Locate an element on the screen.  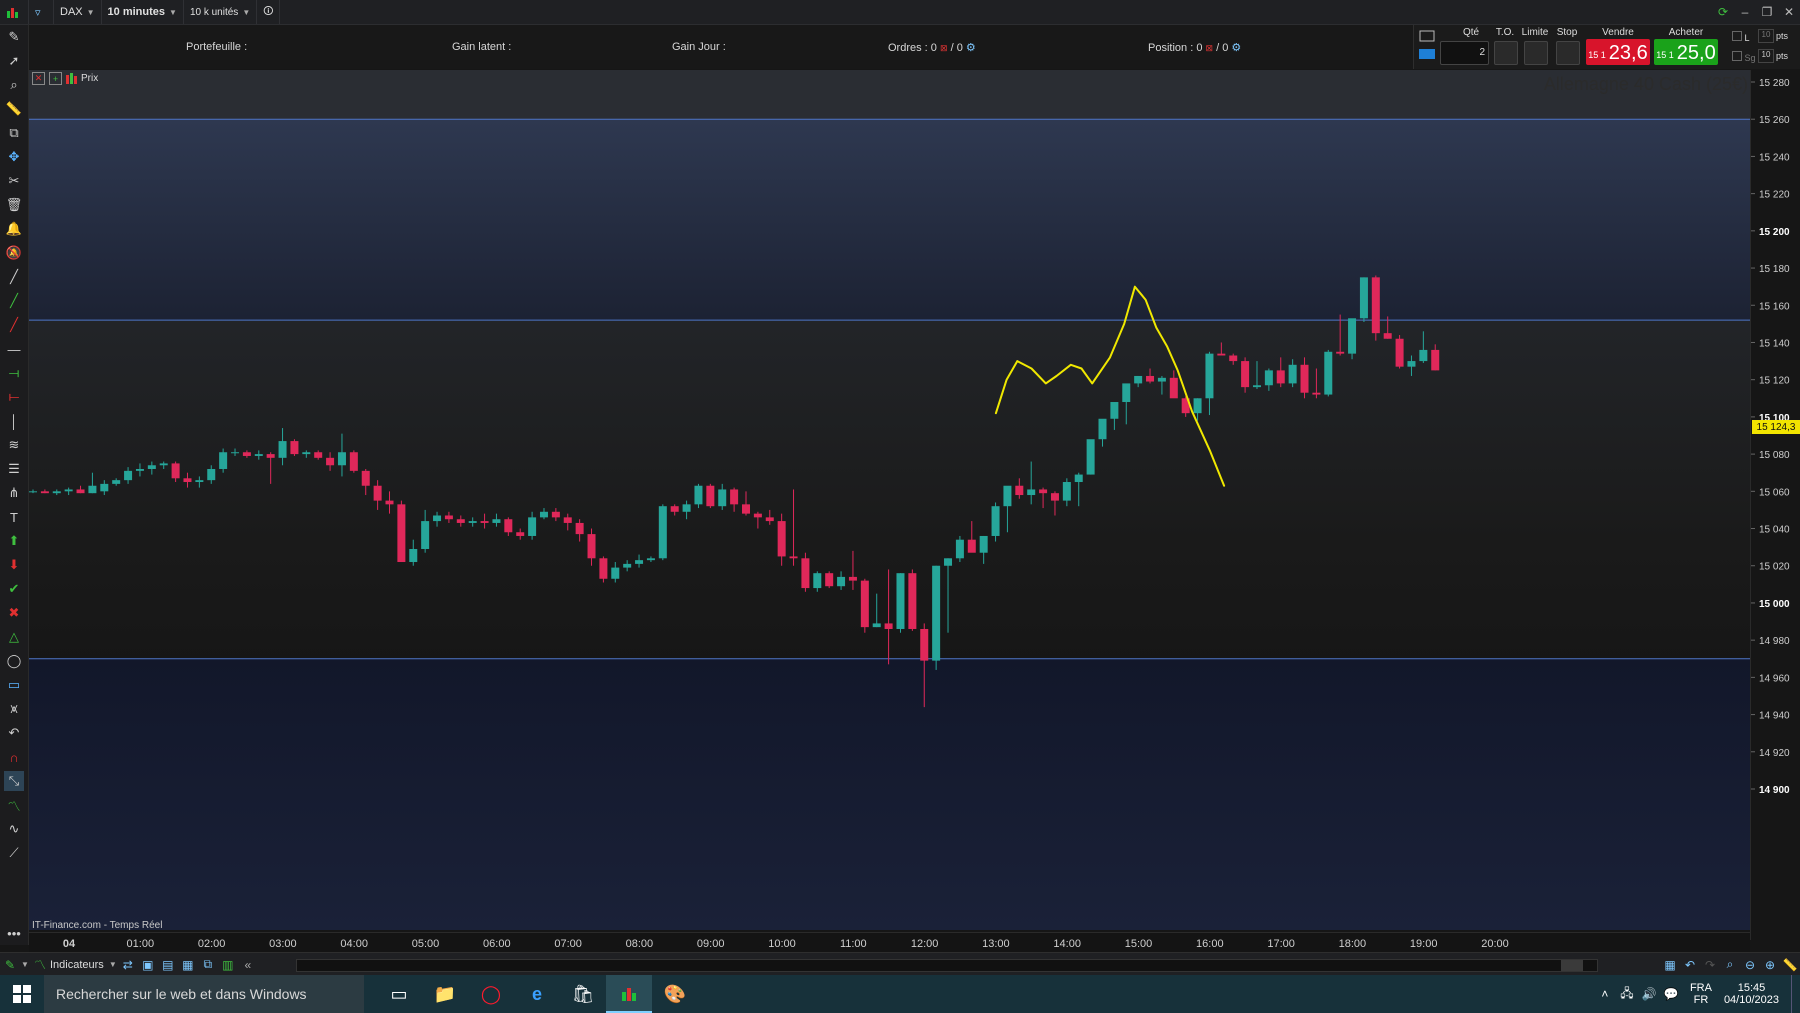
edge-icon: e is located at coordinates (537, 994).